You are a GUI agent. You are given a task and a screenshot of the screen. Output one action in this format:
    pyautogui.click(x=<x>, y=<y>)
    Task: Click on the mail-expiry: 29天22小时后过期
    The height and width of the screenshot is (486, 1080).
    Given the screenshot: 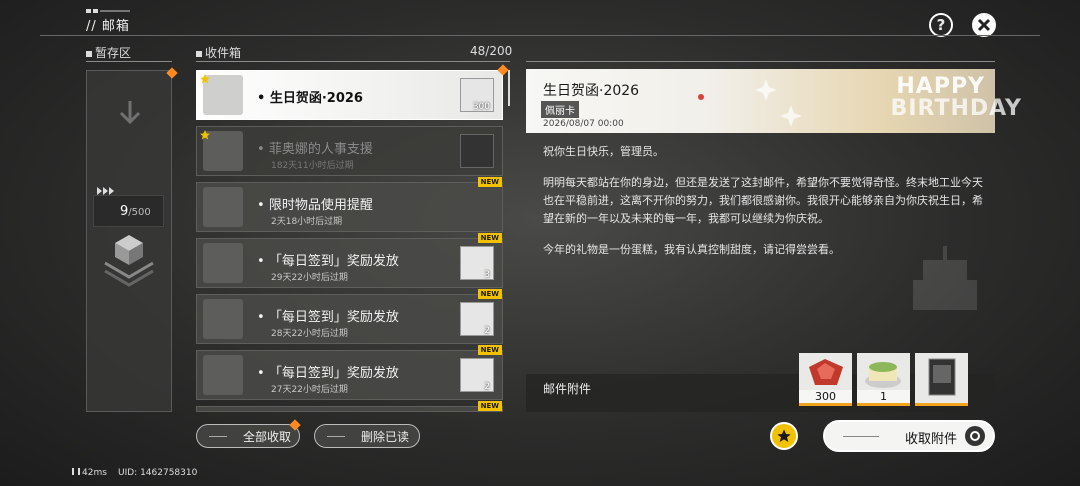 What is the action you would take?
    pyautogui.click(x=309, y=278)
    